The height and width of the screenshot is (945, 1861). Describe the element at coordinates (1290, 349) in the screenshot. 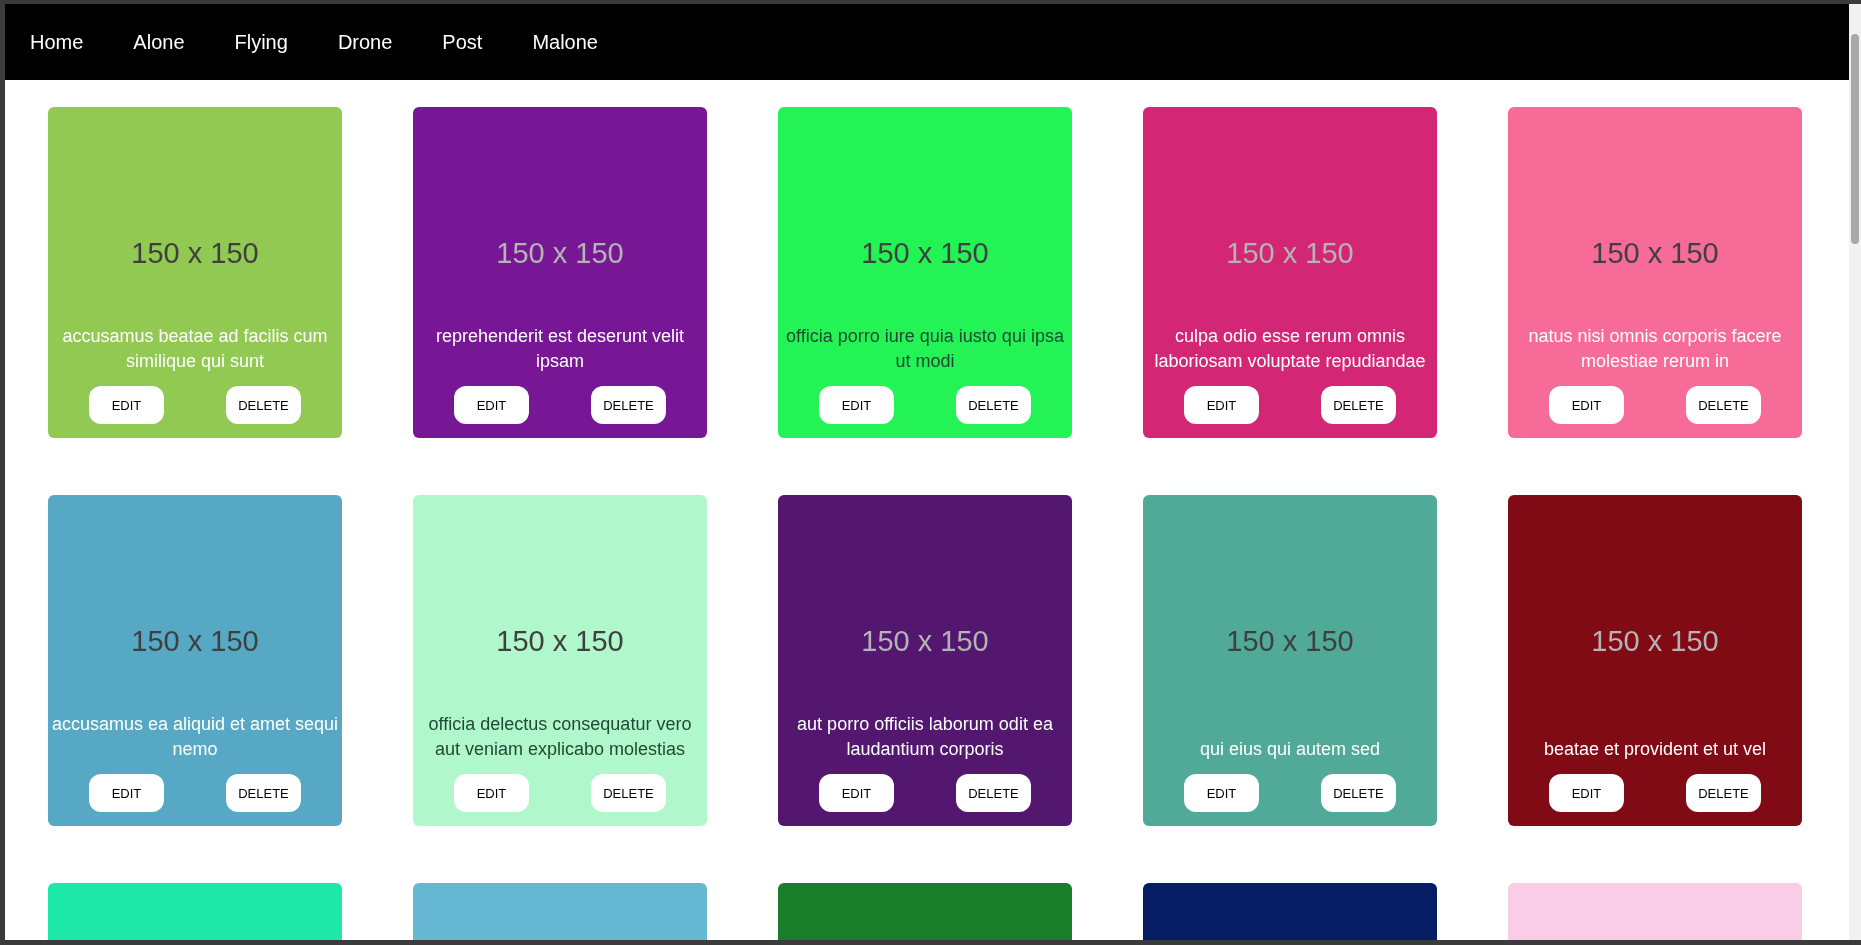

I see `card-title: culpa odio esse rerum omnis laboriosam voluptate repudiandae` at that location.